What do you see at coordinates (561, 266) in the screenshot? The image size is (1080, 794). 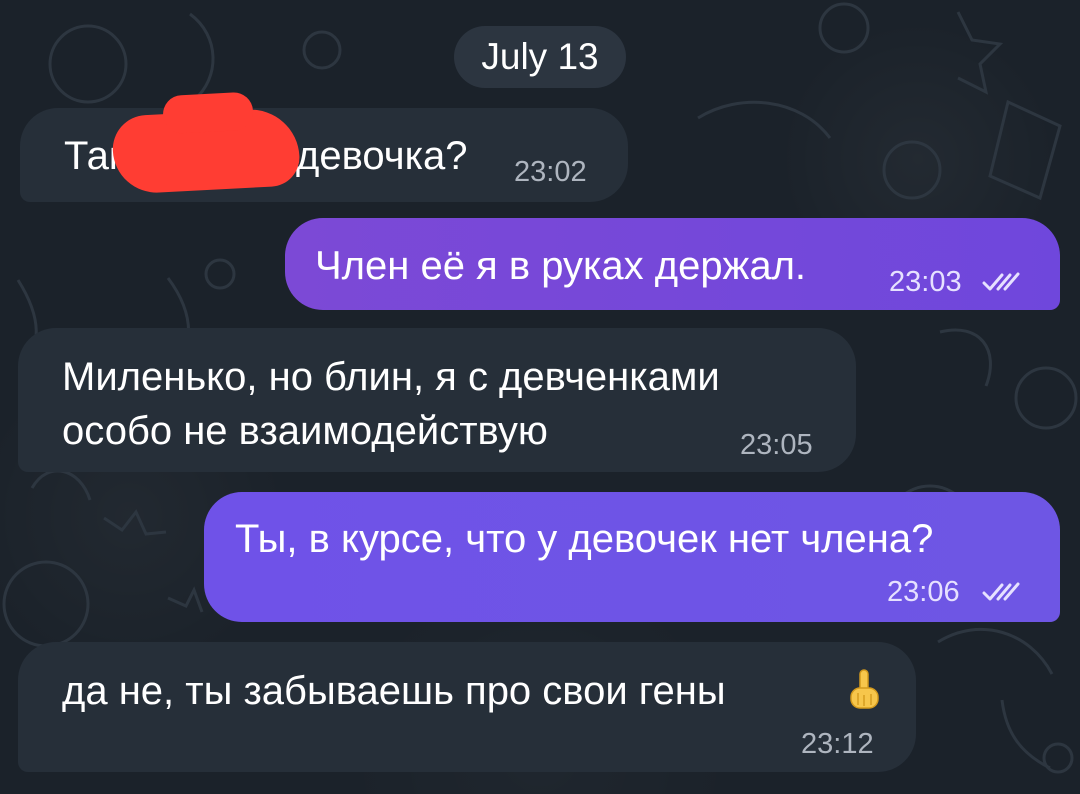 I see `message-text: Член её я в руках держал.` at bounding box center [561, 266].